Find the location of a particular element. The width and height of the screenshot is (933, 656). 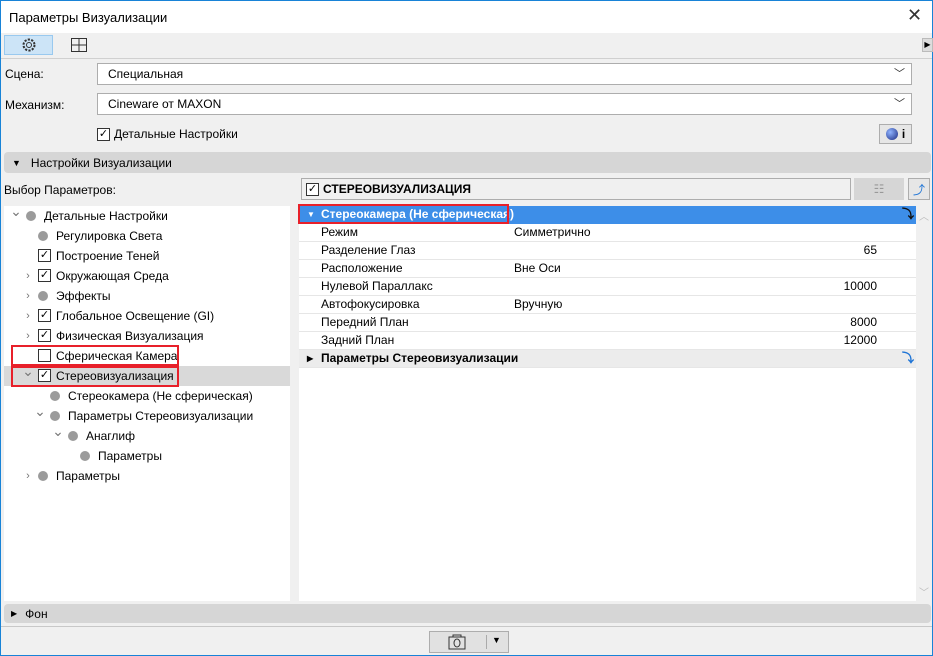

tree-item: › ✓ Глобальное Освещение (GI) is located at coordinates (147, 316).